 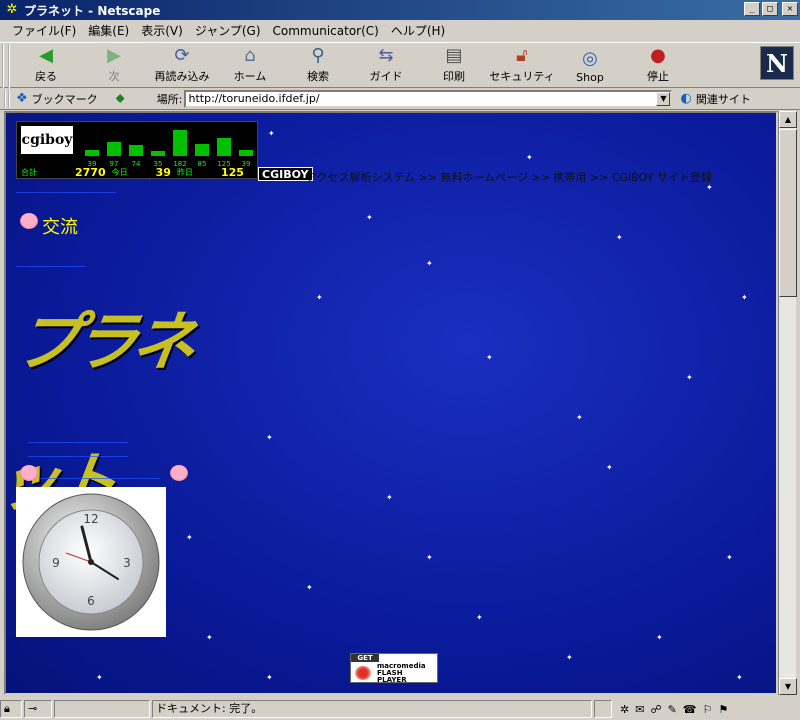 I want to click on stop-button: ● 停止, so click(x=658, y=65).